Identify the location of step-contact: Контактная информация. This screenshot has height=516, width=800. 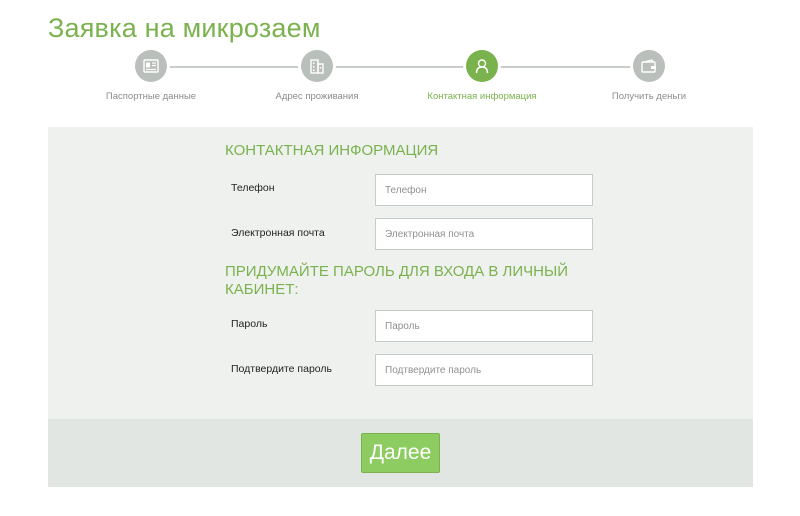
(482, 76).